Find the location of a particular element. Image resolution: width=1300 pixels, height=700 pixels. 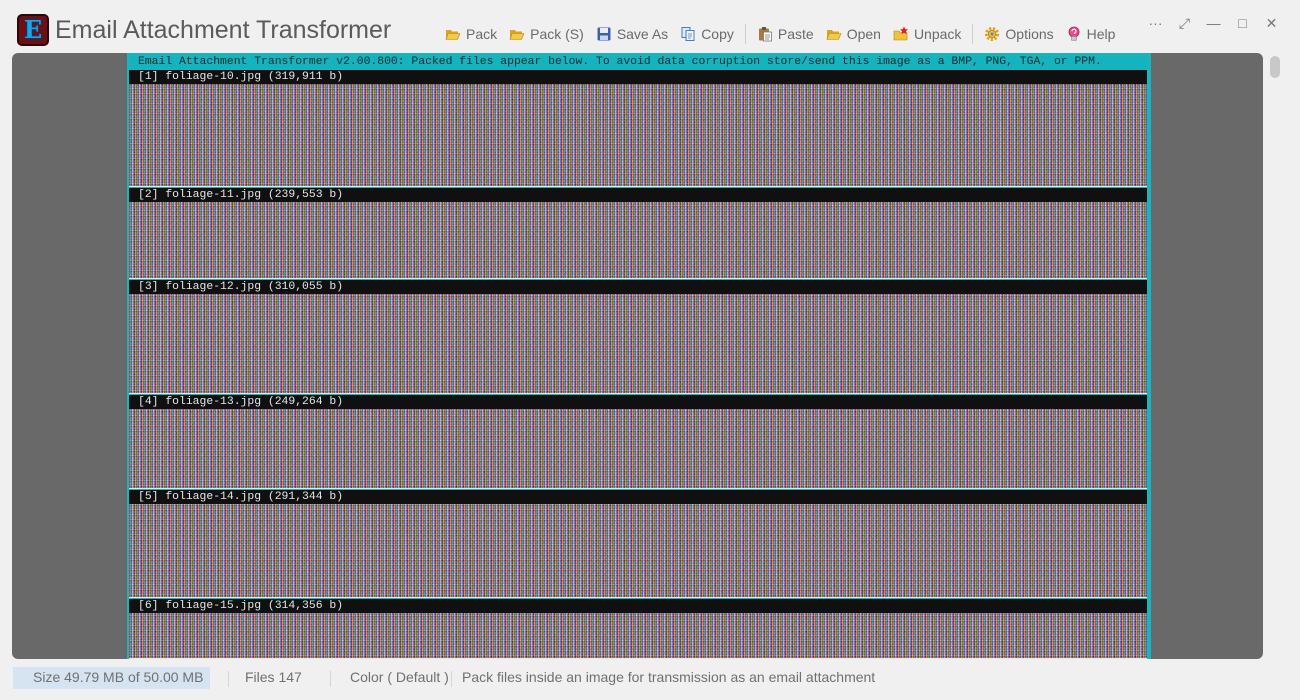

gear-icon is located at coordinates (992, 34).